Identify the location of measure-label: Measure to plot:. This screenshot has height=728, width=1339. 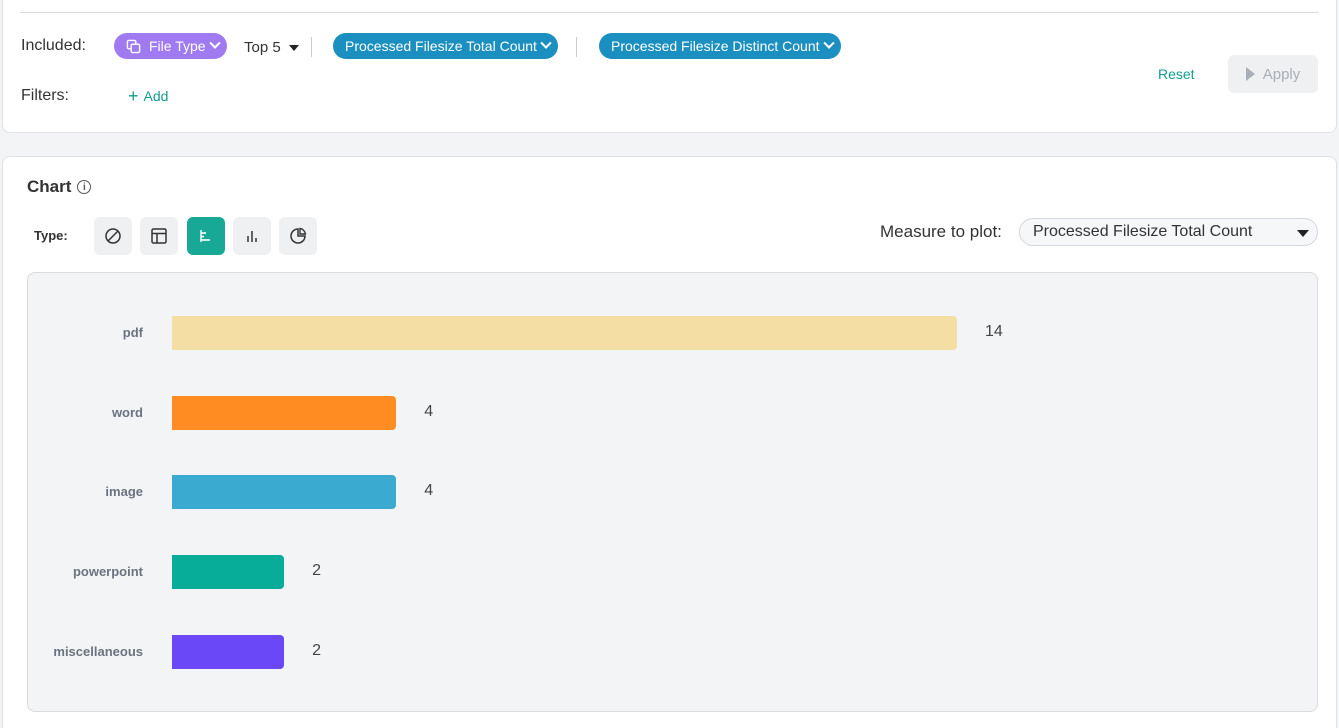
(941, 231).